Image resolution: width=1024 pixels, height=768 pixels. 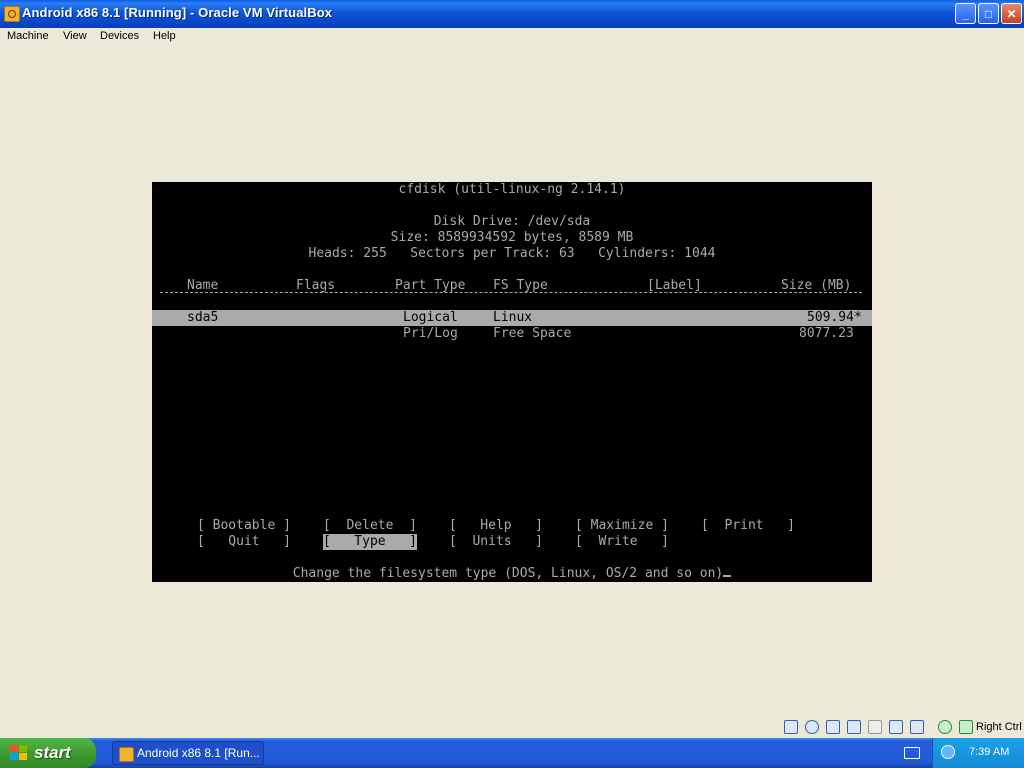 I want to click on help-menu-item: [ Help ], so click(x=496, y=526).